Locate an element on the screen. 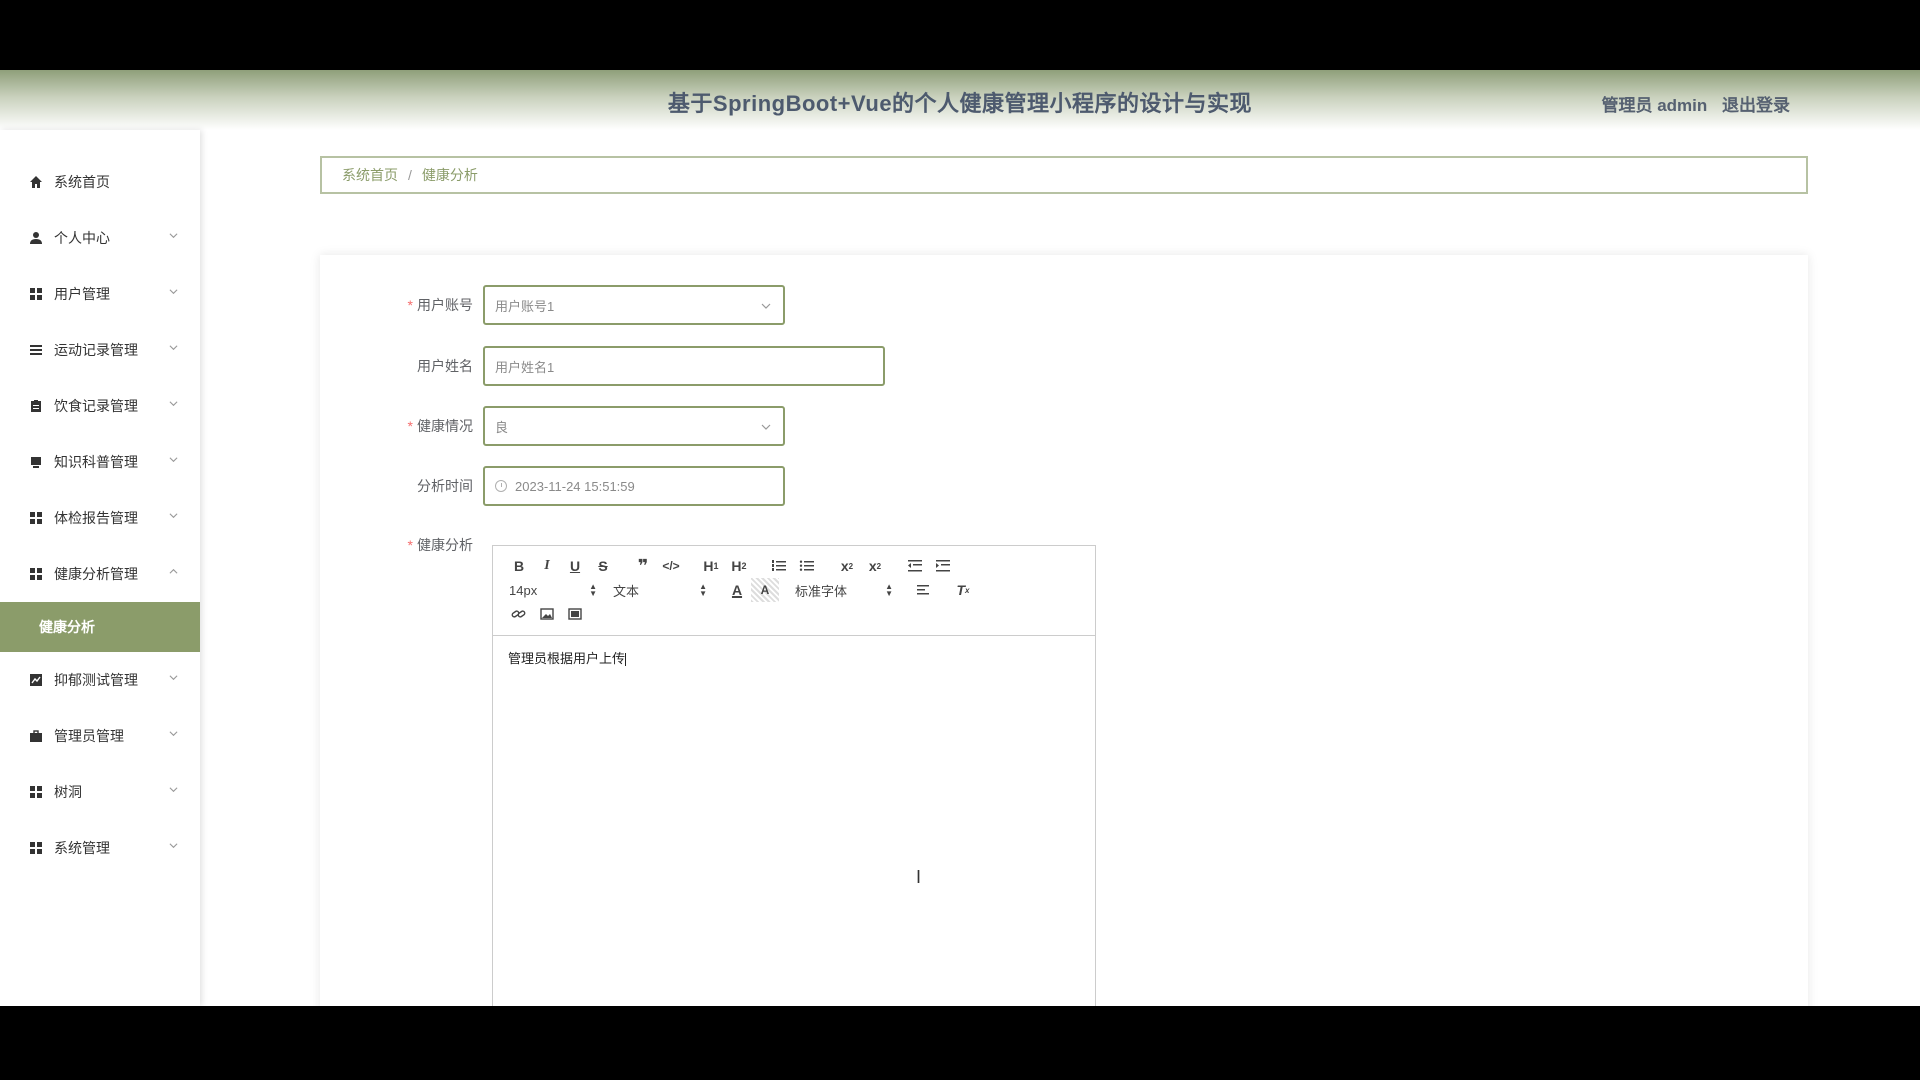 Image resolution: width=1920 pixels, height=1080 pixels. image-icon is located at coordinates (547, 614).